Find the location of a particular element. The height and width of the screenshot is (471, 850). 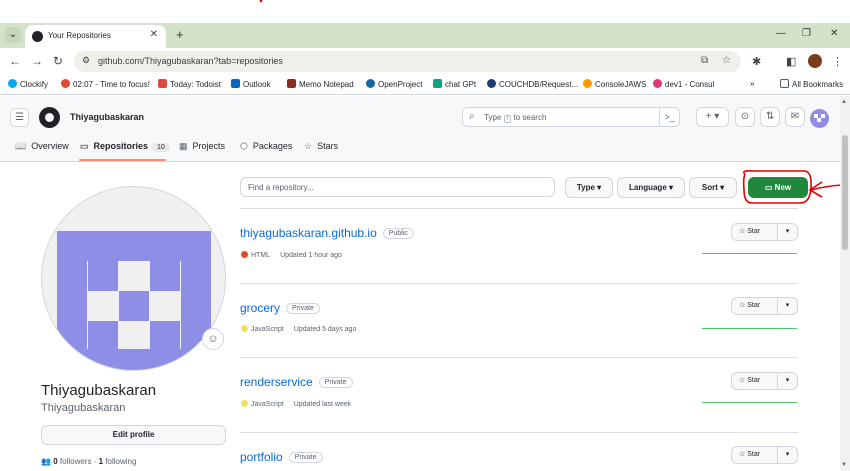

tab-search-dropdown: ⌄ is located at coordinates (13, 35).